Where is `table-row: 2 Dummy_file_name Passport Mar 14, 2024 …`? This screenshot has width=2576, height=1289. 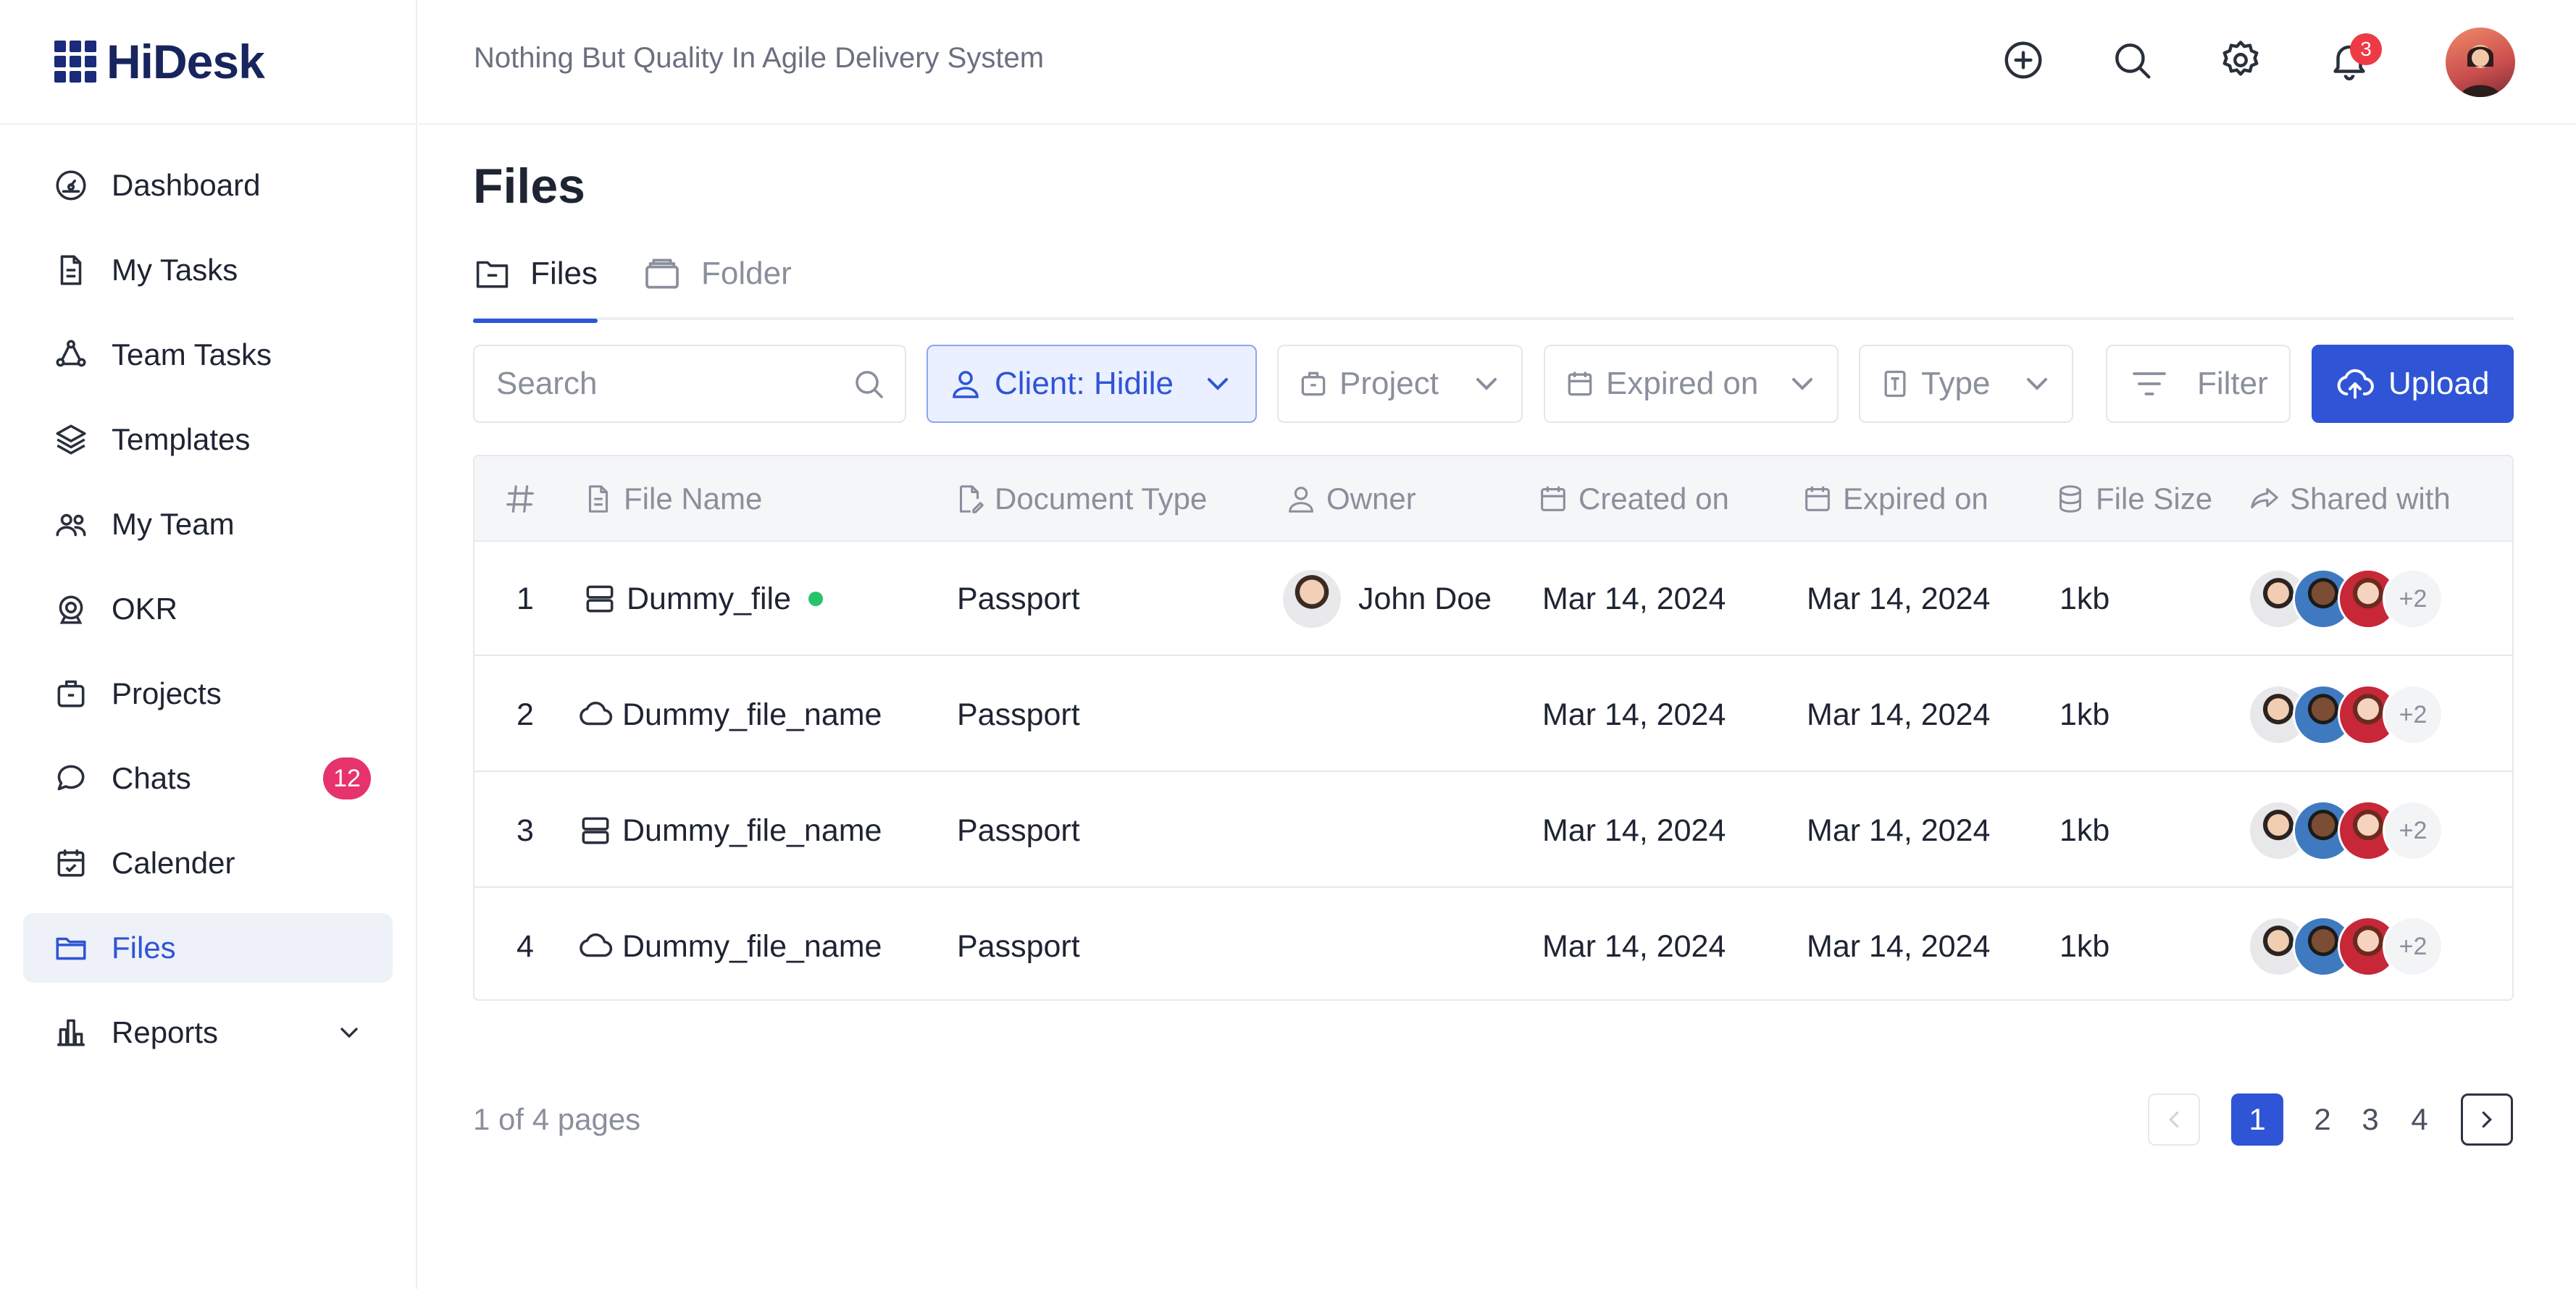
table-row: 2 Dummy_file_name Passport Mar 14, 2024 … is located at coordinates (1493, 715).